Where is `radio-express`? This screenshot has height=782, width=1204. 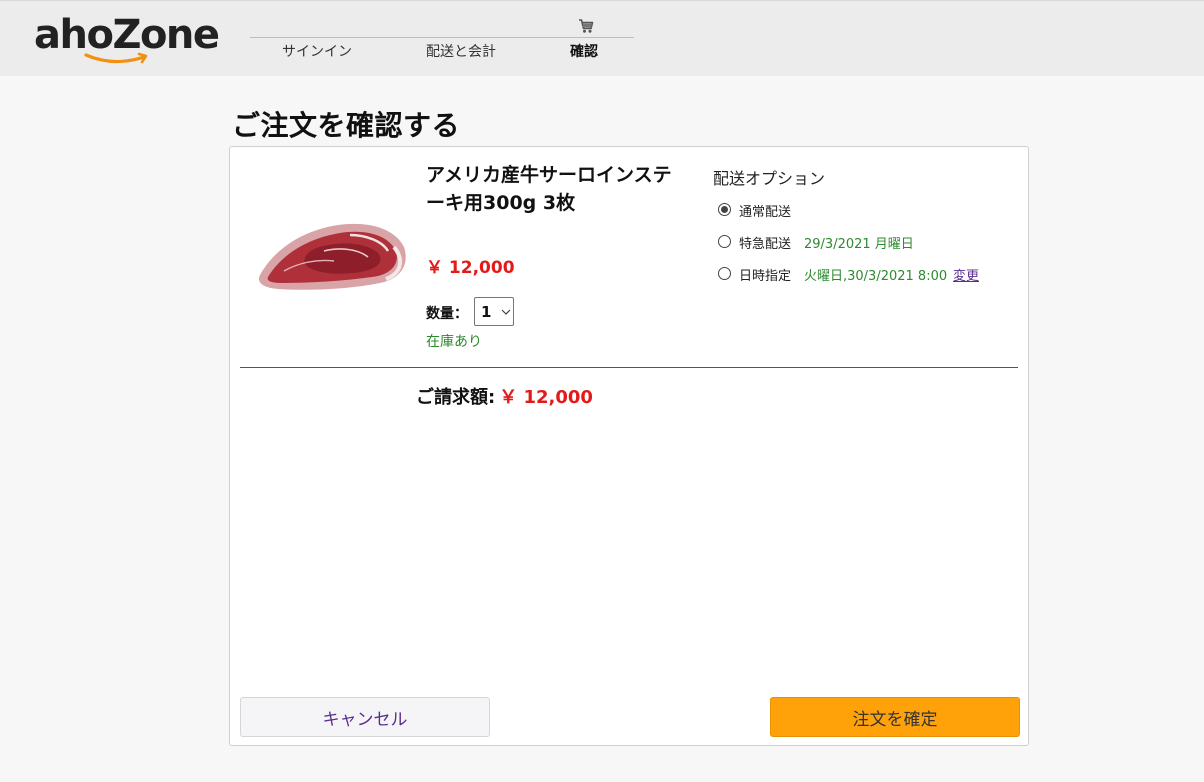 radio-express is located at coordinates (724, 241).